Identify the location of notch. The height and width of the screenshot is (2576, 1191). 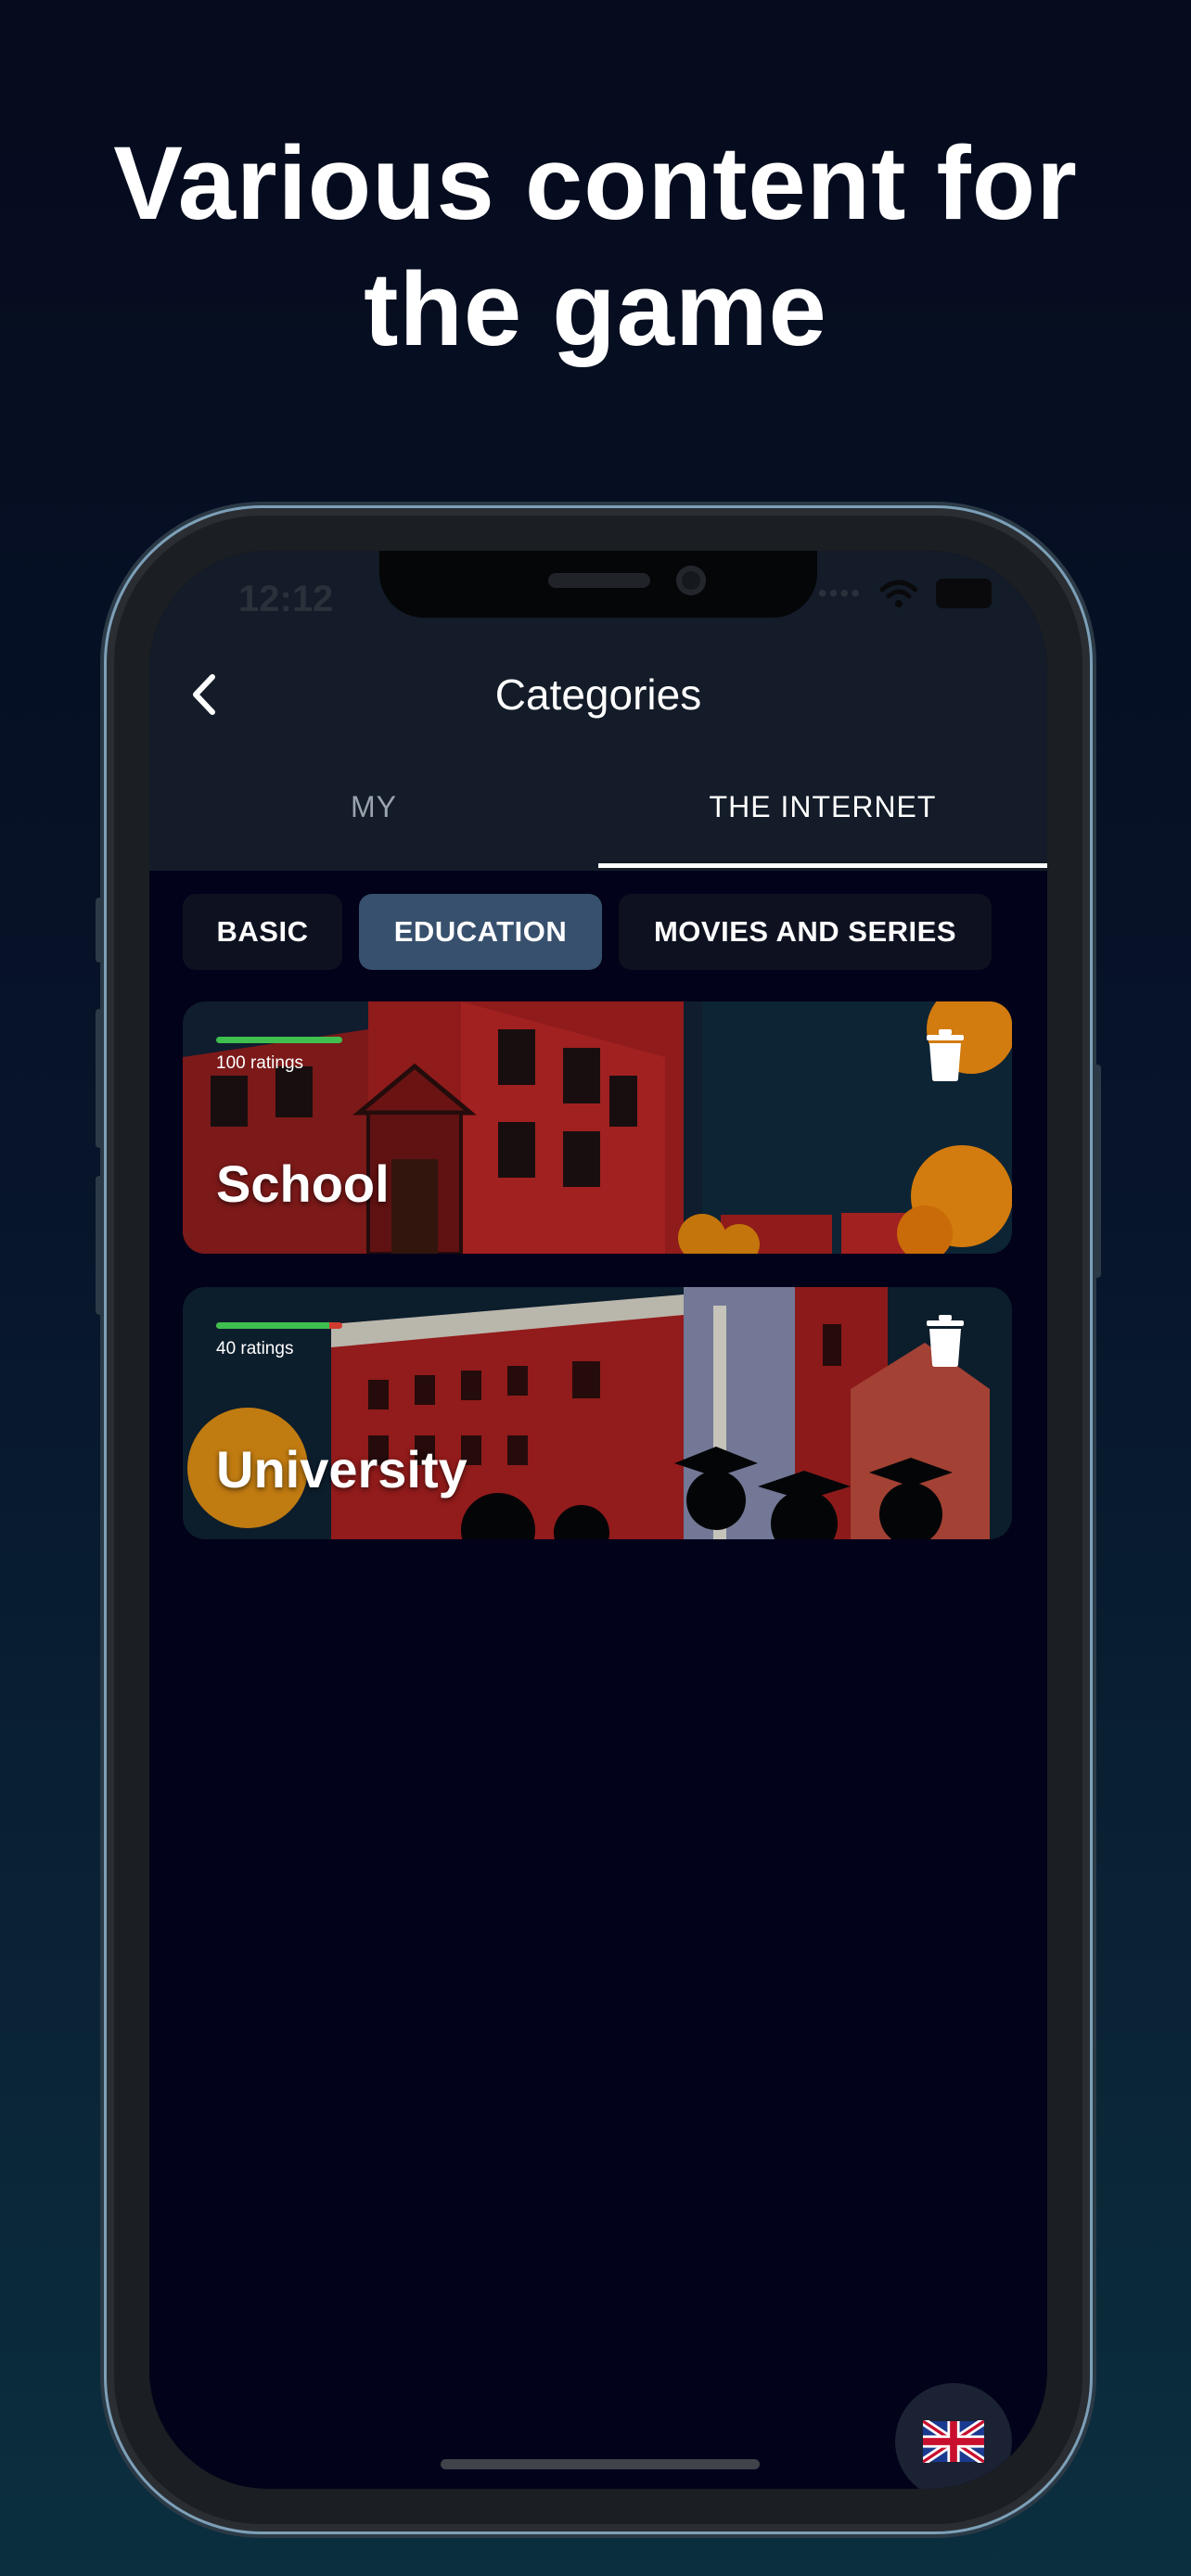
(598, 585).